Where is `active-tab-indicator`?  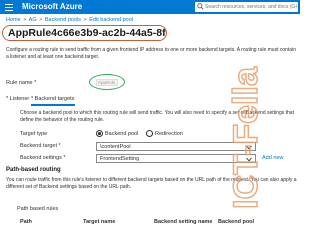 active-tab-indicator is located at coordinates (53, 105).